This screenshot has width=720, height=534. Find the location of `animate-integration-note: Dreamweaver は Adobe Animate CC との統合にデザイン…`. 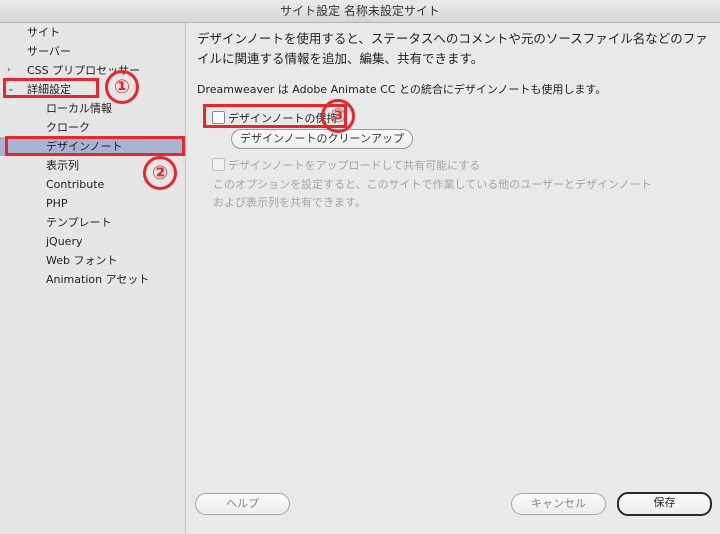

animate-integration-note: Dreamweaver は Adobe Animate CC との統合にデザイン… is located at coordinates (402, 89).